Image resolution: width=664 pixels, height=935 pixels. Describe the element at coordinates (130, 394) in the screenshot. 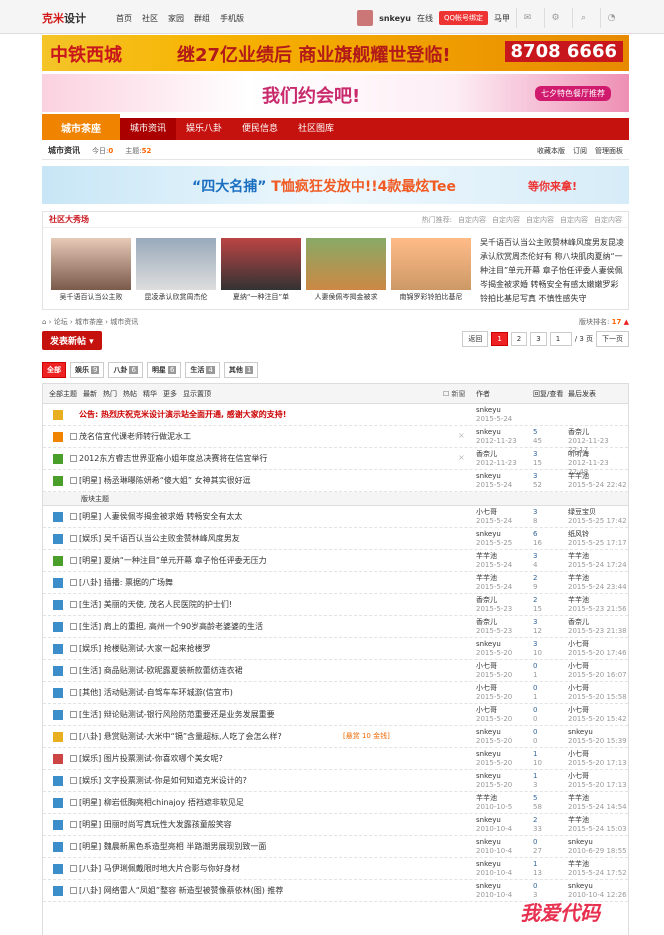

I see `filter-hotpost: 热帖` at that location.